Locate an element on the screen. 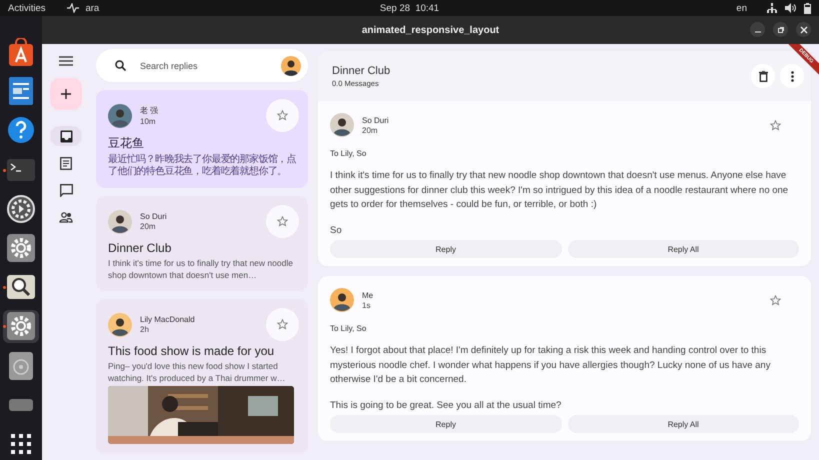  email-time: 20m is located at coordinates (148, 226).